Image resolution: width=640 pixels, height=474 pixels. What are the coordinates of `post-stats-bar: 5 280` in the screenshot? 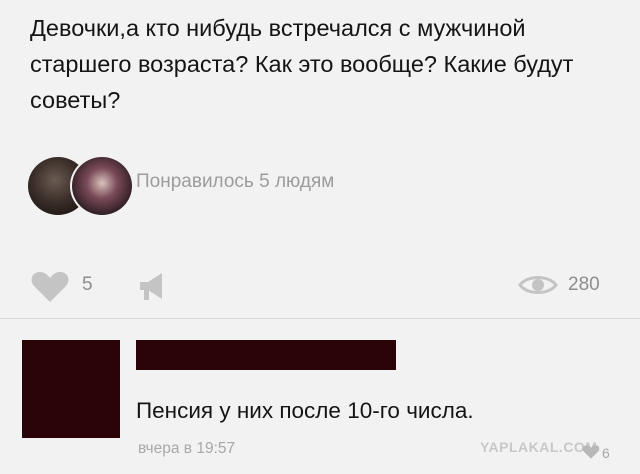 It's located at (320, 283).